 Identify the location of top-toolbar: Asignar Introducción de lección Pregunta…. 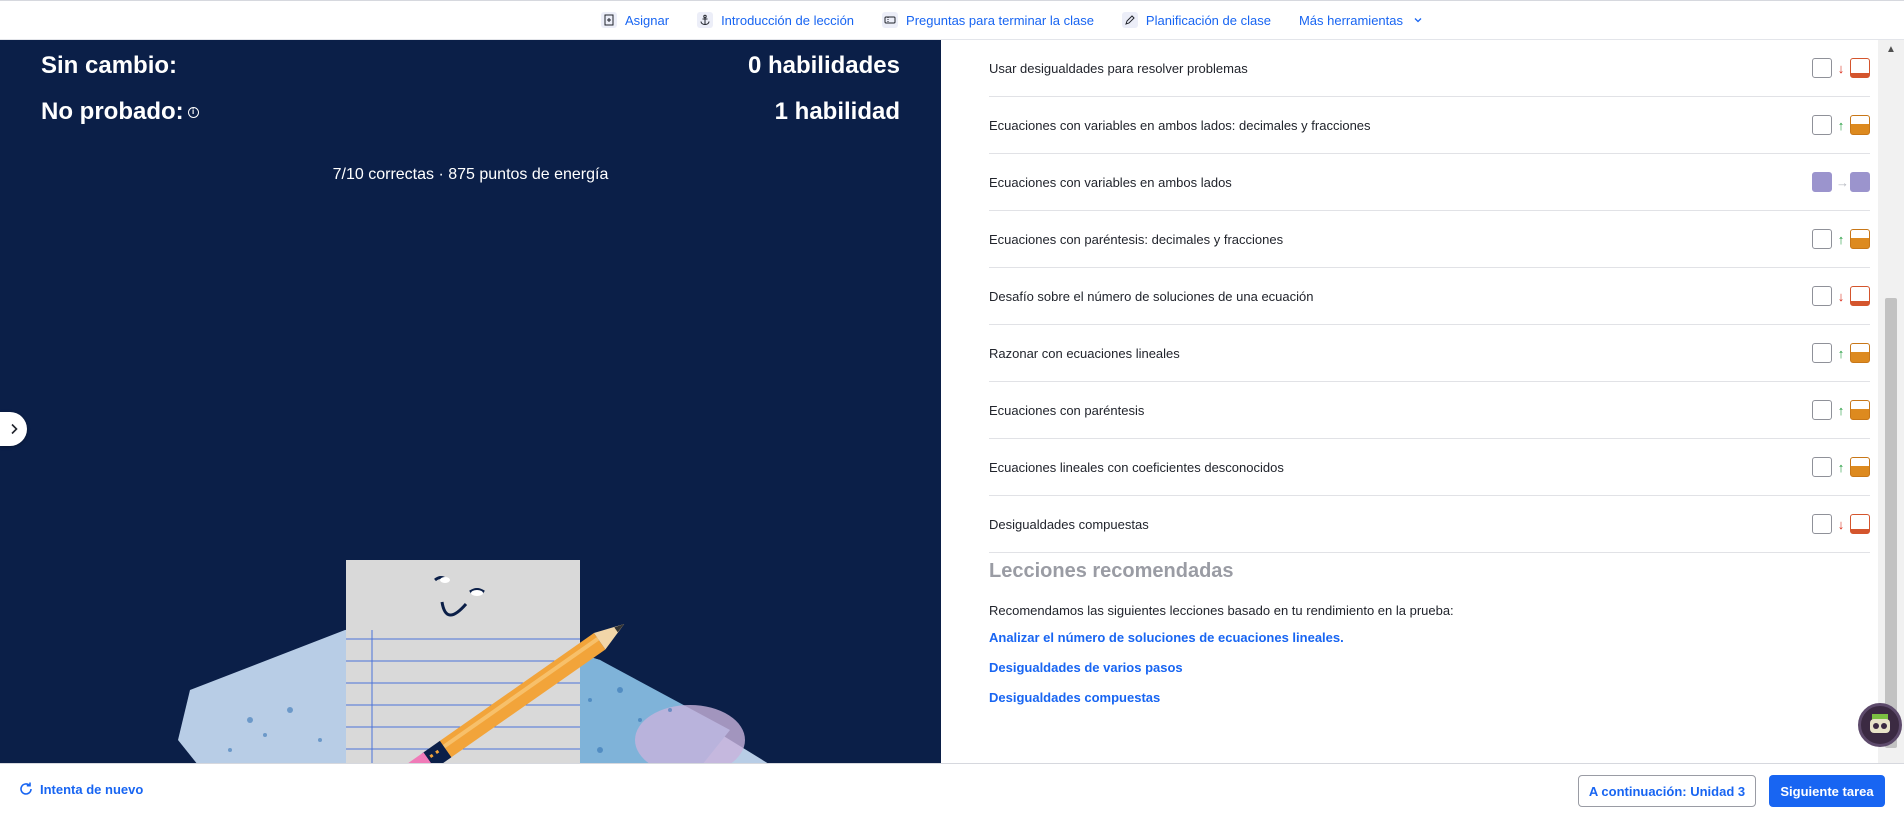
(952, 20).